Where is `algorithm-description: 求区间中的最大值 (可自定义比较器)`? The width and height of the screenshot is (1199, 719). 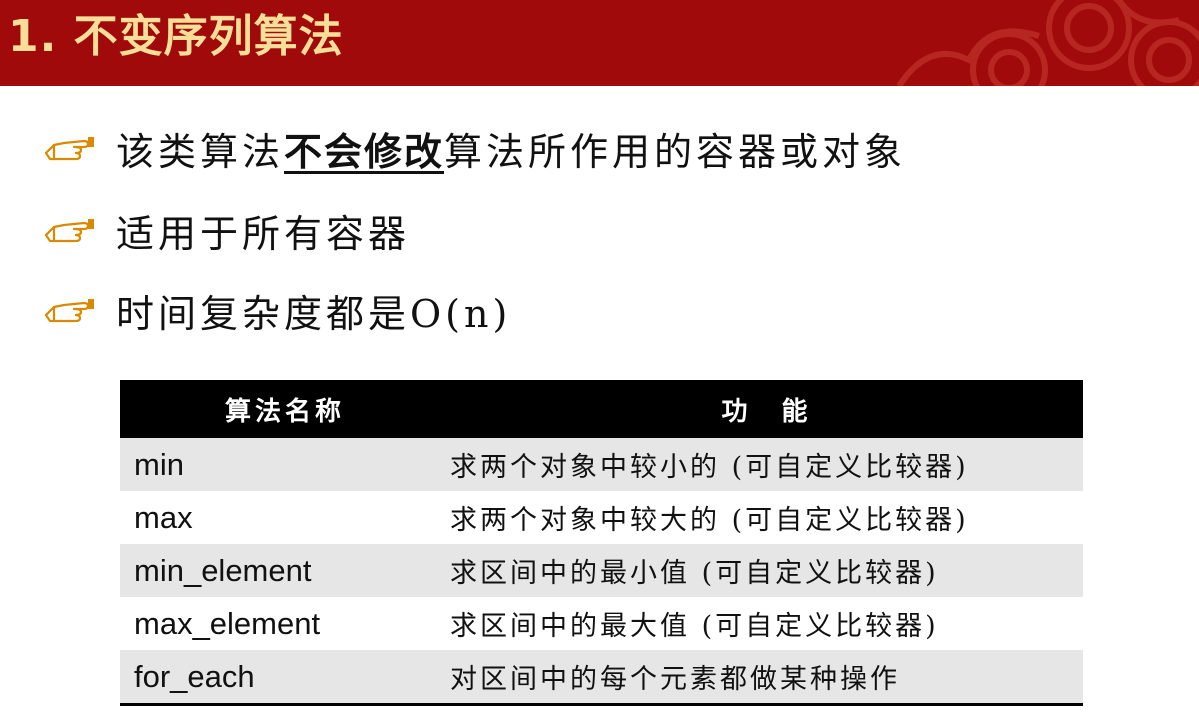
algorithm-description: 求区间中的最大值 (可自定义比较器) is located at coordinates (766, 623).